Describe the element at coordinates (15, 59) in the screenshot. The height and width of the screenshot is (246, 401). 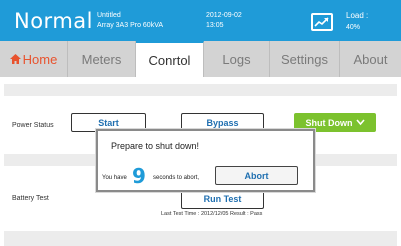
I see `house-icon` at that location.